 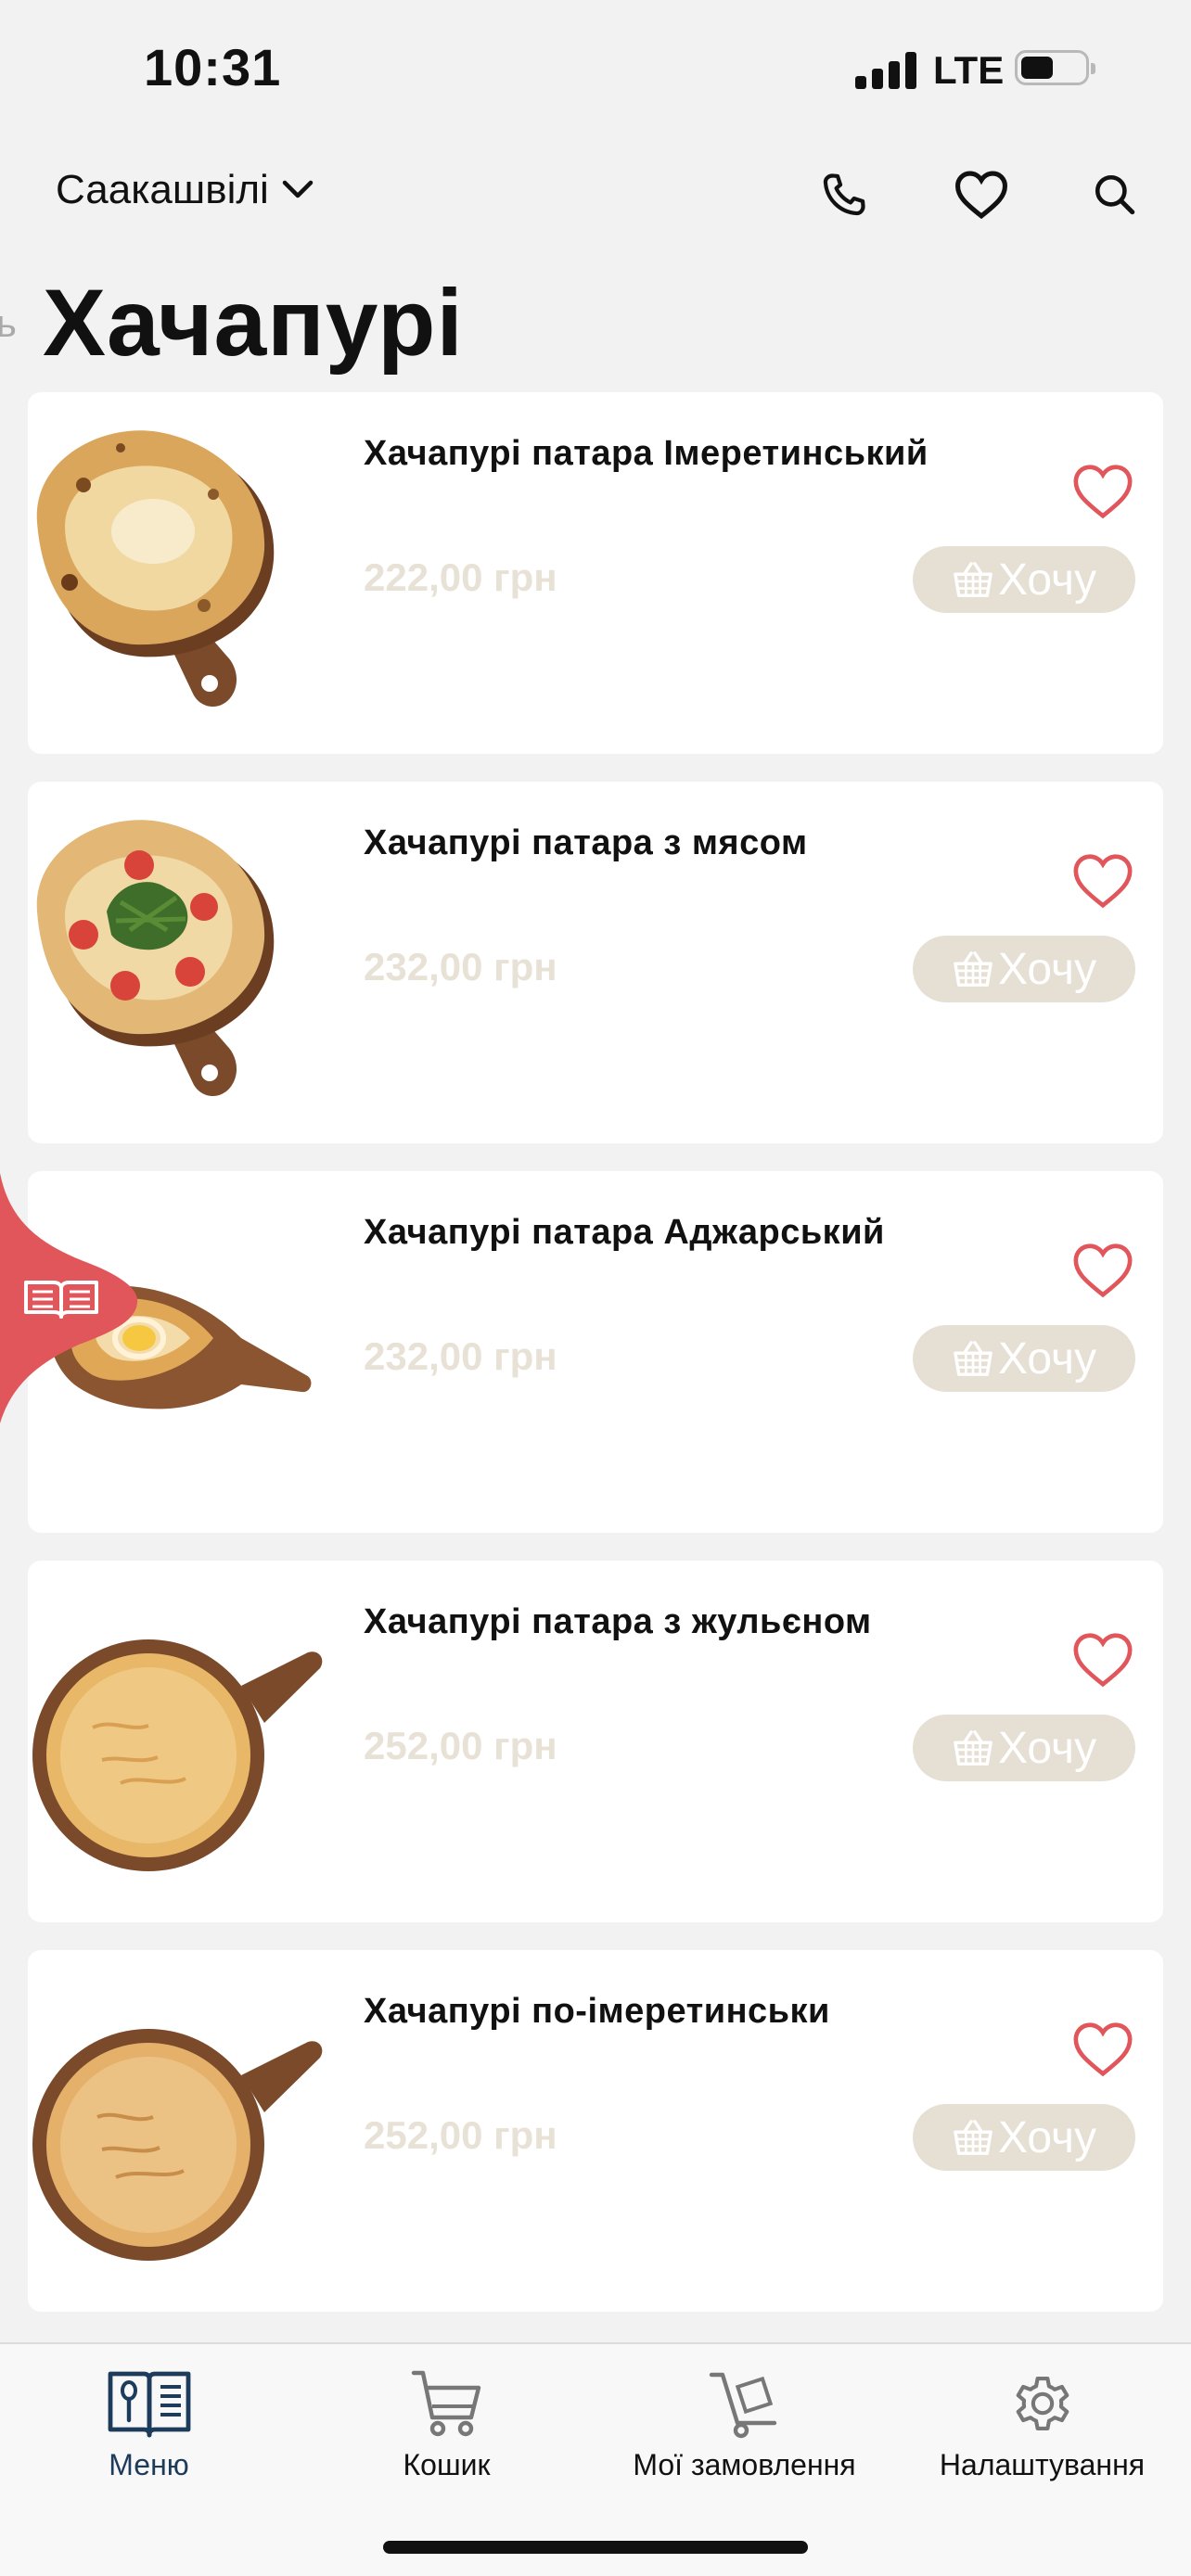 I want to click on tab-label: Меню, so click(x=149, y=2464).